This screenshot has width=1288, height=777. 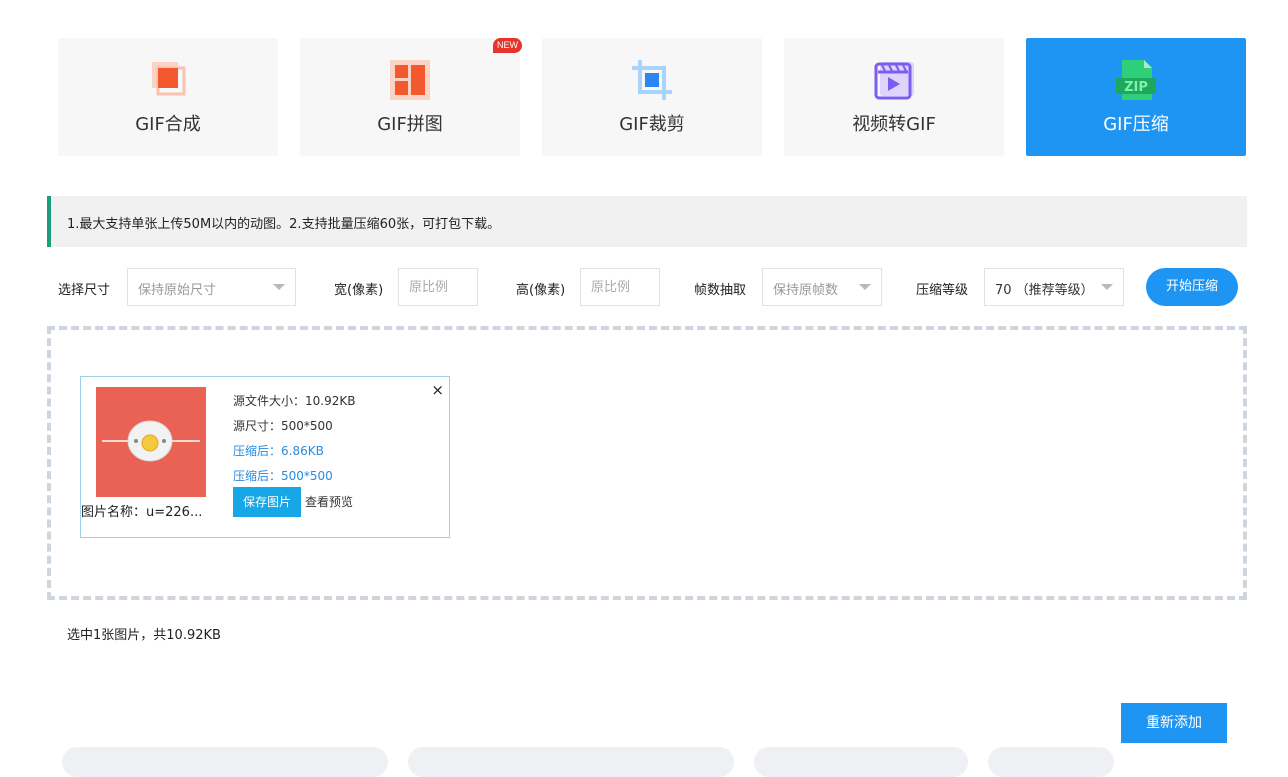 I want to click on readd-button: 重新添加, so click(x=1174, y=723).